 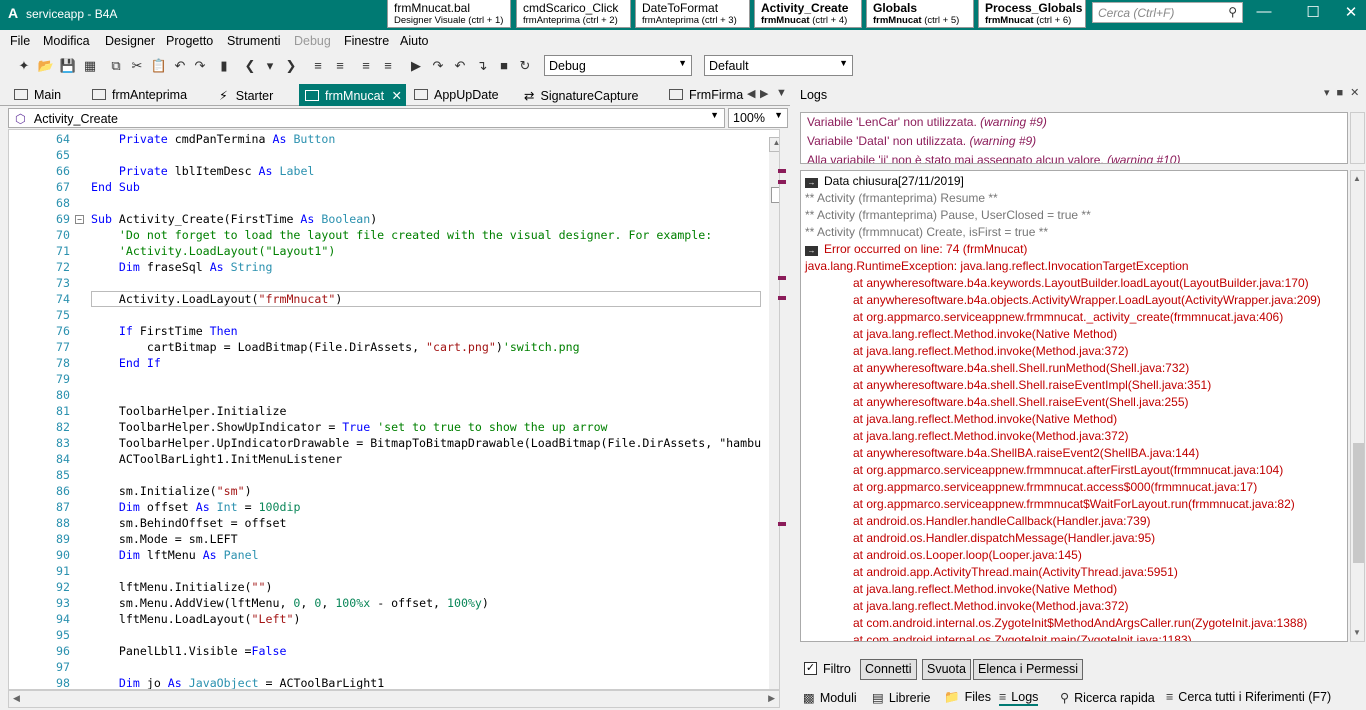 I want to click on code-line: 91, so click(x=385, y=571).